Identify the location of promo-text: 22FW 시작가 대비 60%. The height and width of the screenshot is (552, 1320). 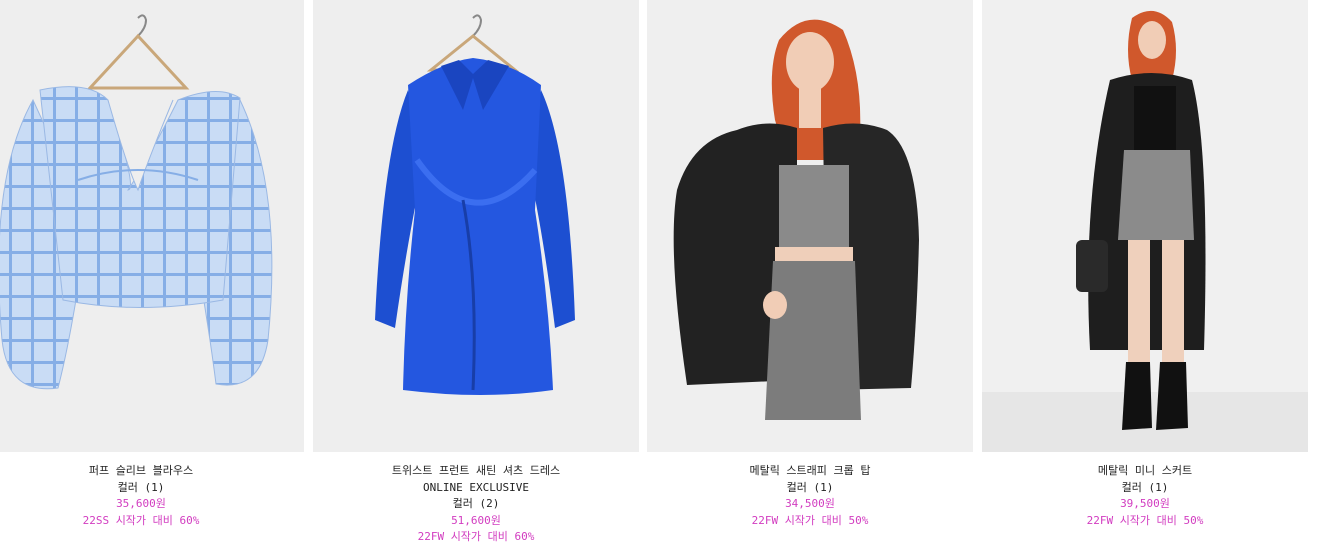
(476, 536).